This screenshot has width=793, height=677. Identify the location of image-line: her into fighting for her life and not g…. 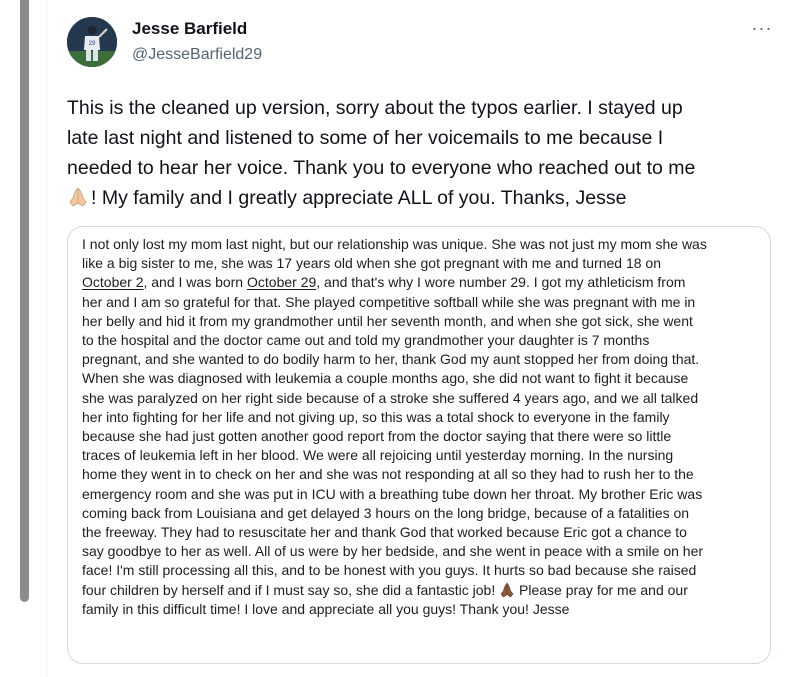
(376, 416).